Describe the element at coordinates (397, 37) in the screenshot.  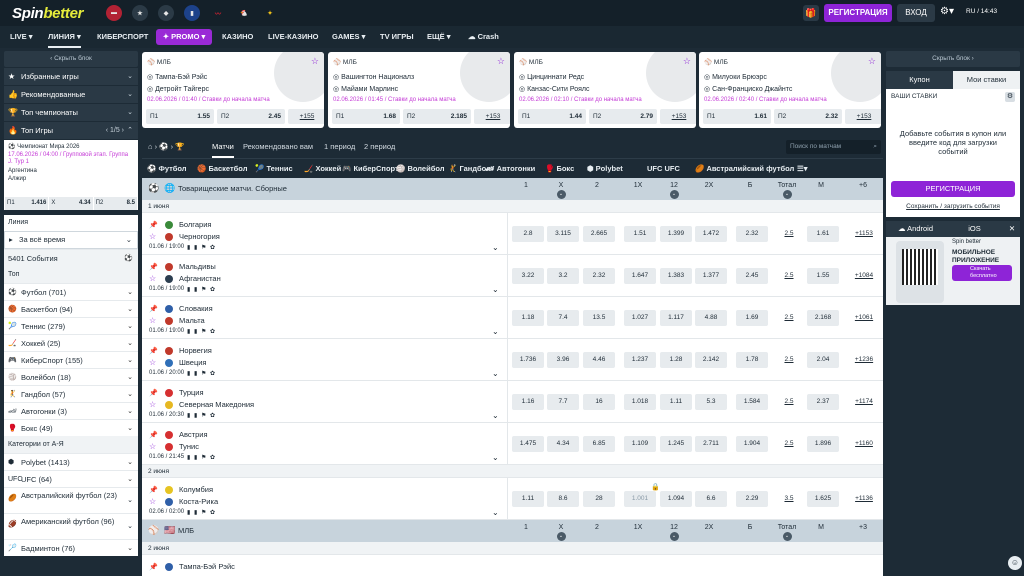
I see `nav-tv-games: TV ИГРЫ` at that location.